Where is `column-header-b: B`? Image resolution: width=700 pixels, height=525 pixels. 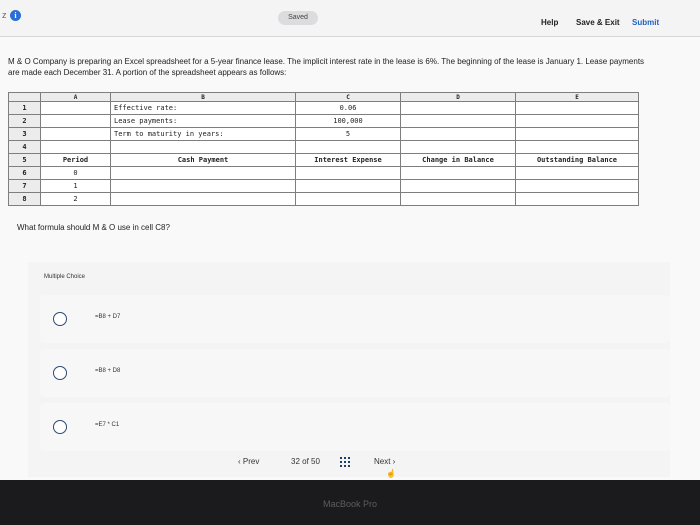
column-header-b: B is located at coordinates (203, 97).